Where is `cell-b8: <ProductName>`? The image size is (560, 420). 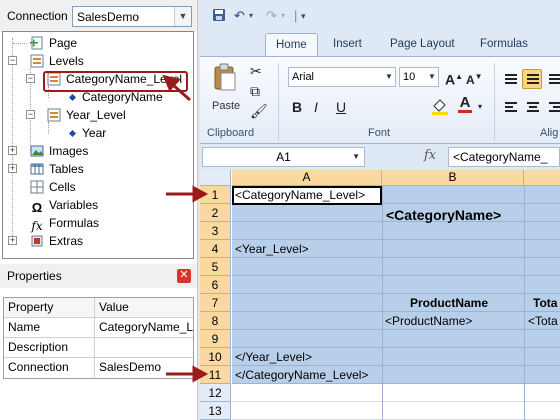
cell-b8: <ProductName> is located at coordinates (428, 321).